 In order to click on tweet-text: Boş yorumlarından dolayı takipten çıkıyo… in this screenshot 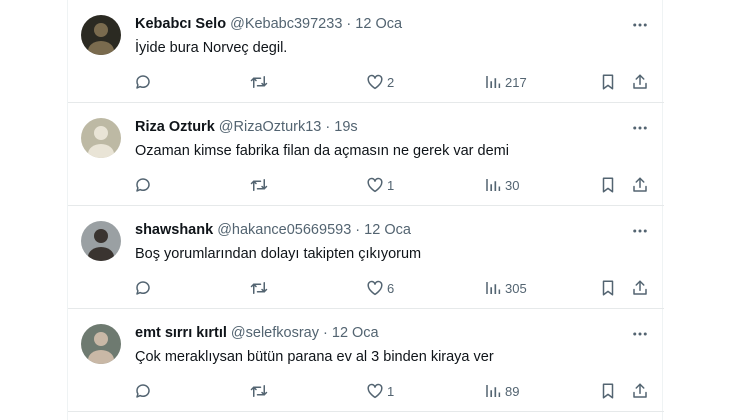, I will do `click(278, 254)`.